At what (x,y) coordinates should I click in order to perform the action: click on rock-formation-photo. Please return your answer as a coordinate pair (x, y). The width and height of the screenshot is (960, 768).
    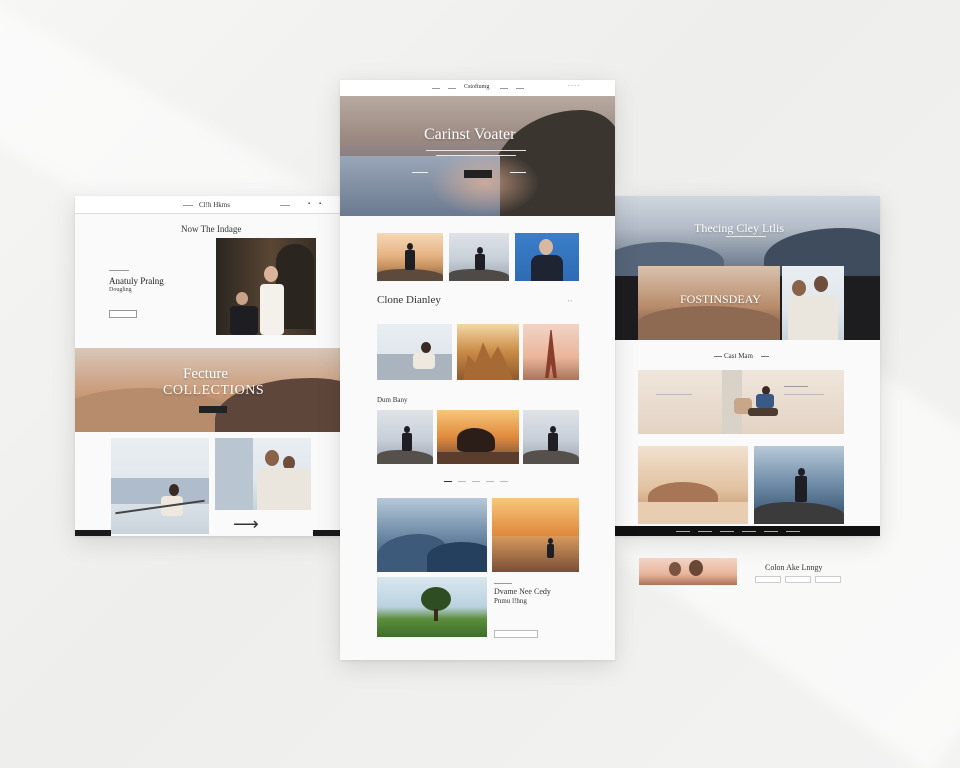
    Looking at the image, I should click on (488, 352).